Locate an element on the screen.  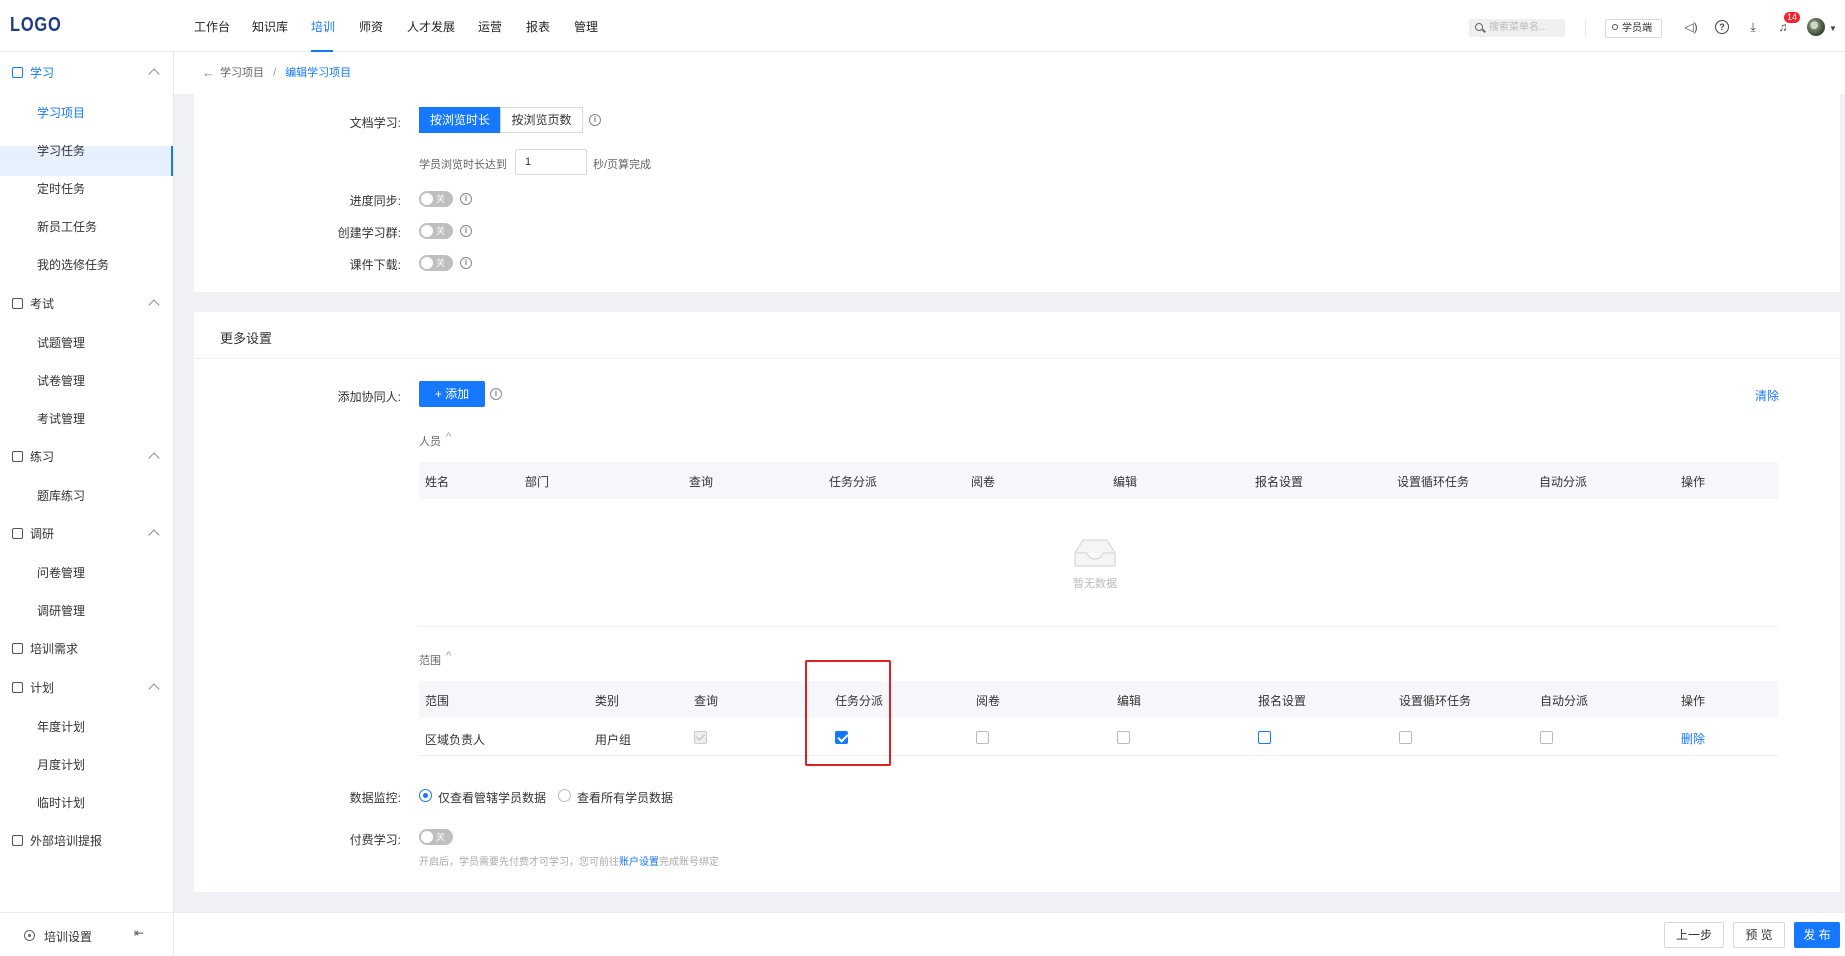
sidebar-item-monthly-plan: 月度计划 is located at coordinates (61, 764).